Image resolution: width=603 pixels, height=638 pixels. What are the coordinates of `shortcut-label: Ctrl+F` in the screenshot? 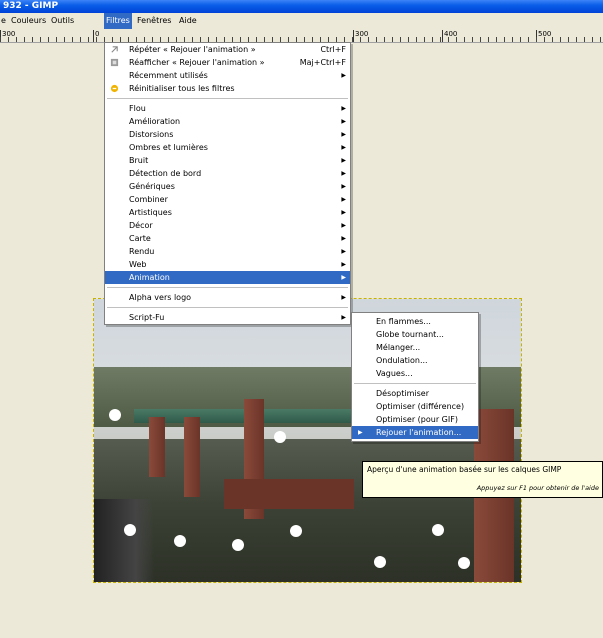 It's located at (333, 49).